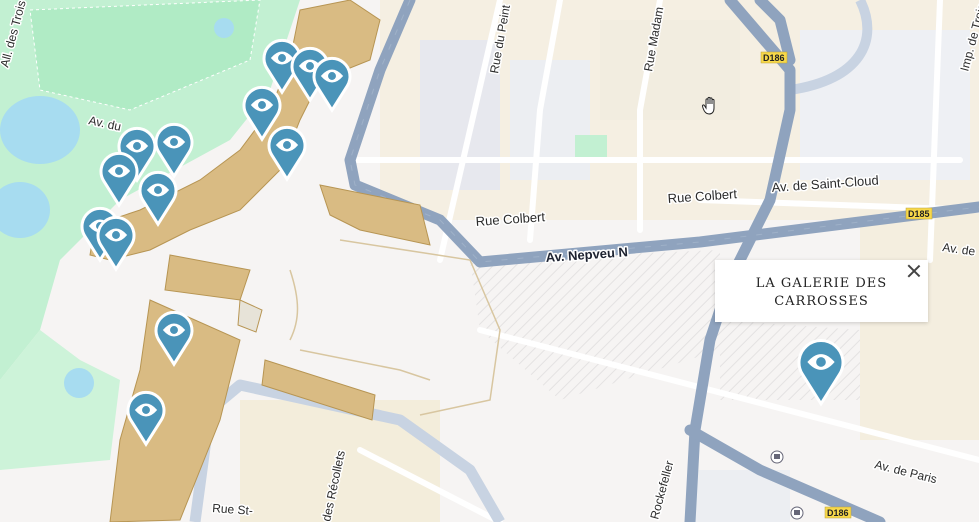 The height and width of the screenshot is (522, 979). I want to click on road-shield: D185, so click(919, 213).